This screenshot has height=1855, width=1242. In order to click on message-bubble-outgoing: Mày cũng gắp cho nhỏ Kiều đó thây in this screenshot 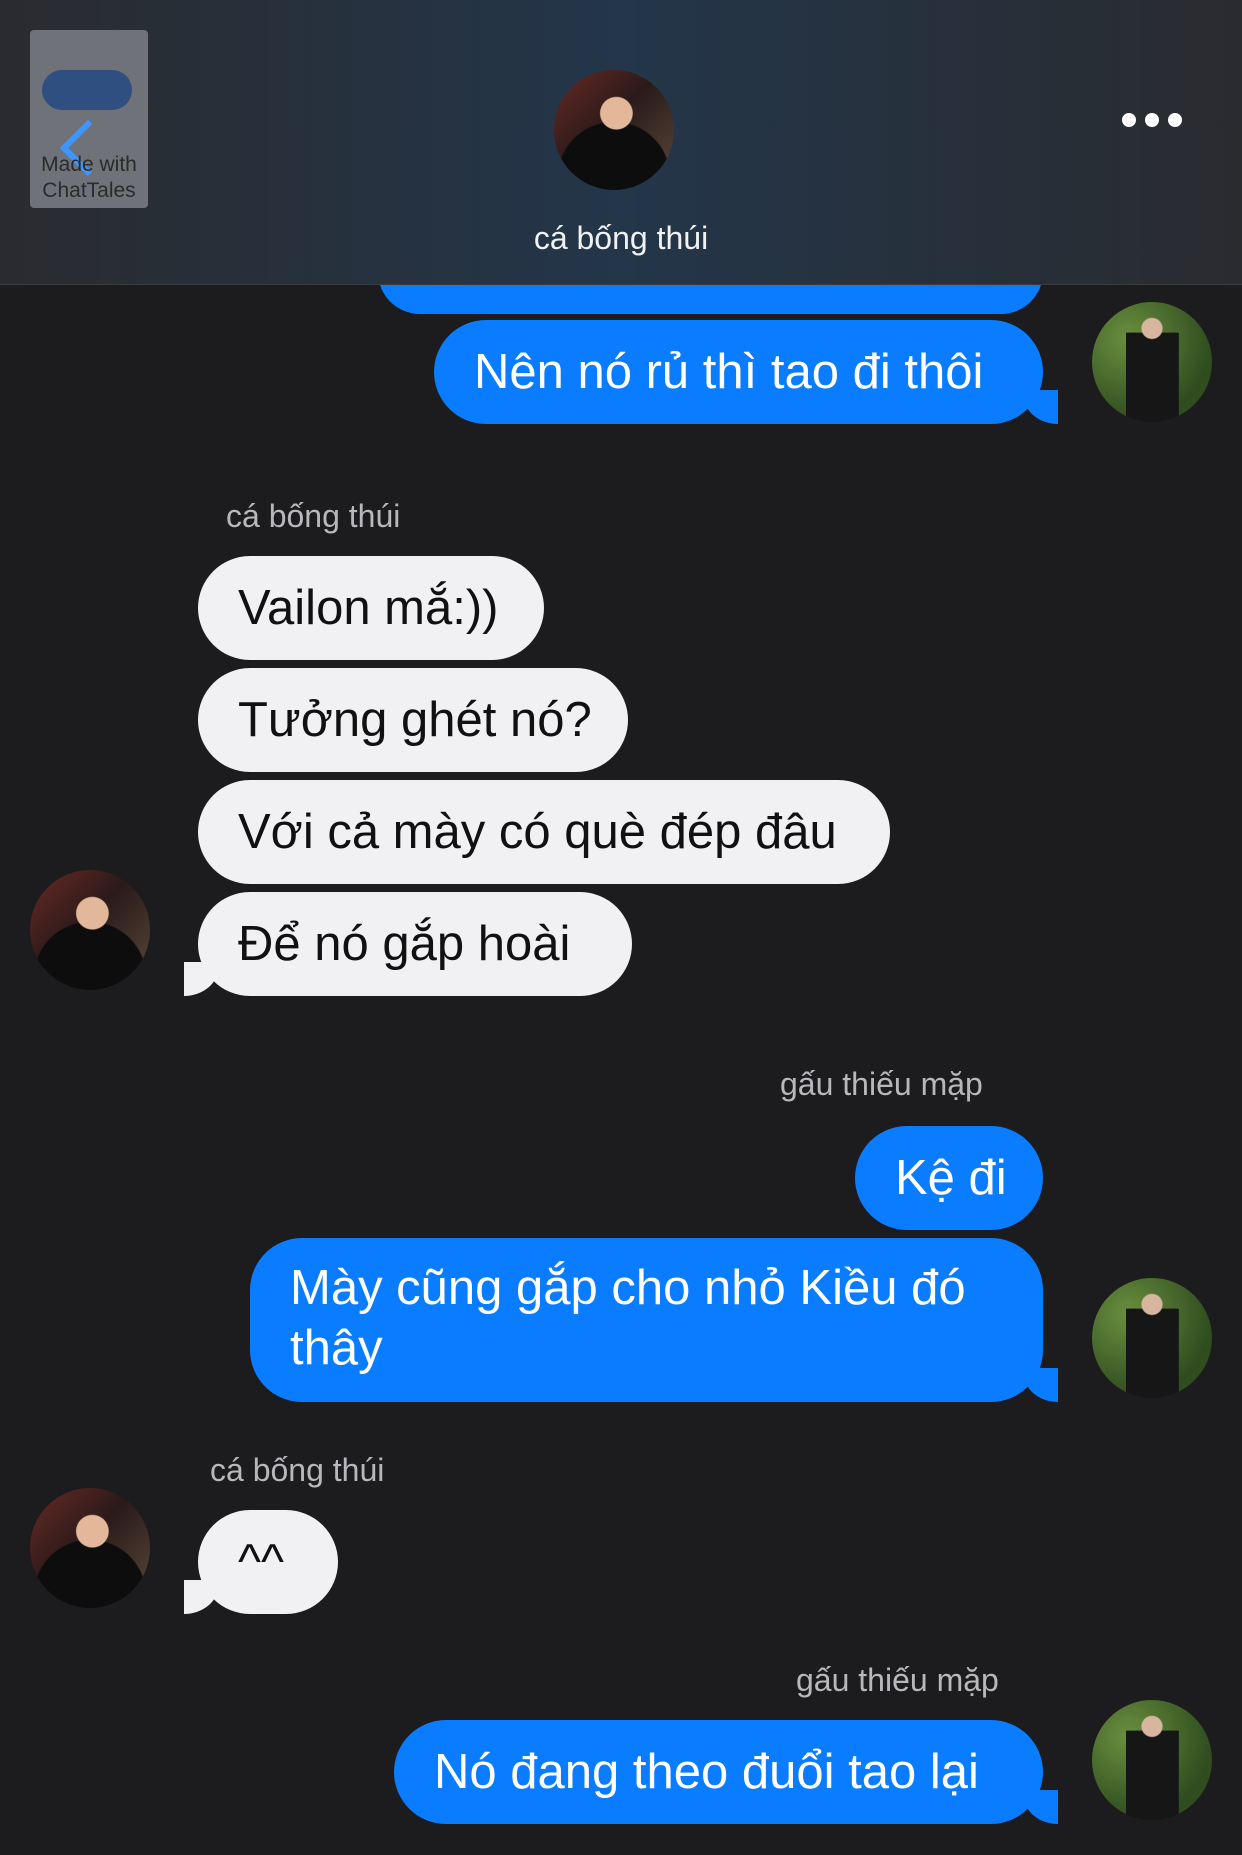, I will do `click(646, 1320)`.